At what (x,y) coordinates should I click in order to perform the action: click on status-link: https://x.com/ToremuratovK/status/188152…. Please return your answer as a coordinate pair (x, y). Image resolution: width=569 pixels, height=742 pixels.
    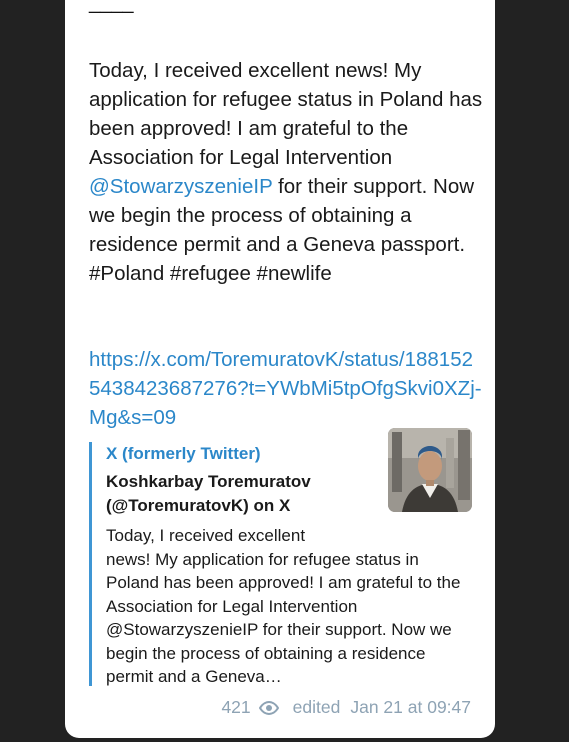
    Looking at the image, I should click on (286, 388).